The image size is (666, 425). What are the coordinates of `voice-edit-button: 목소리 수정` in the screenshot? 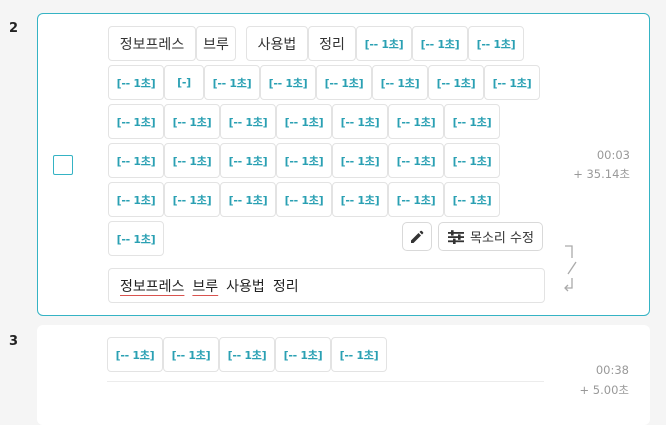 It's located at (490, 236).